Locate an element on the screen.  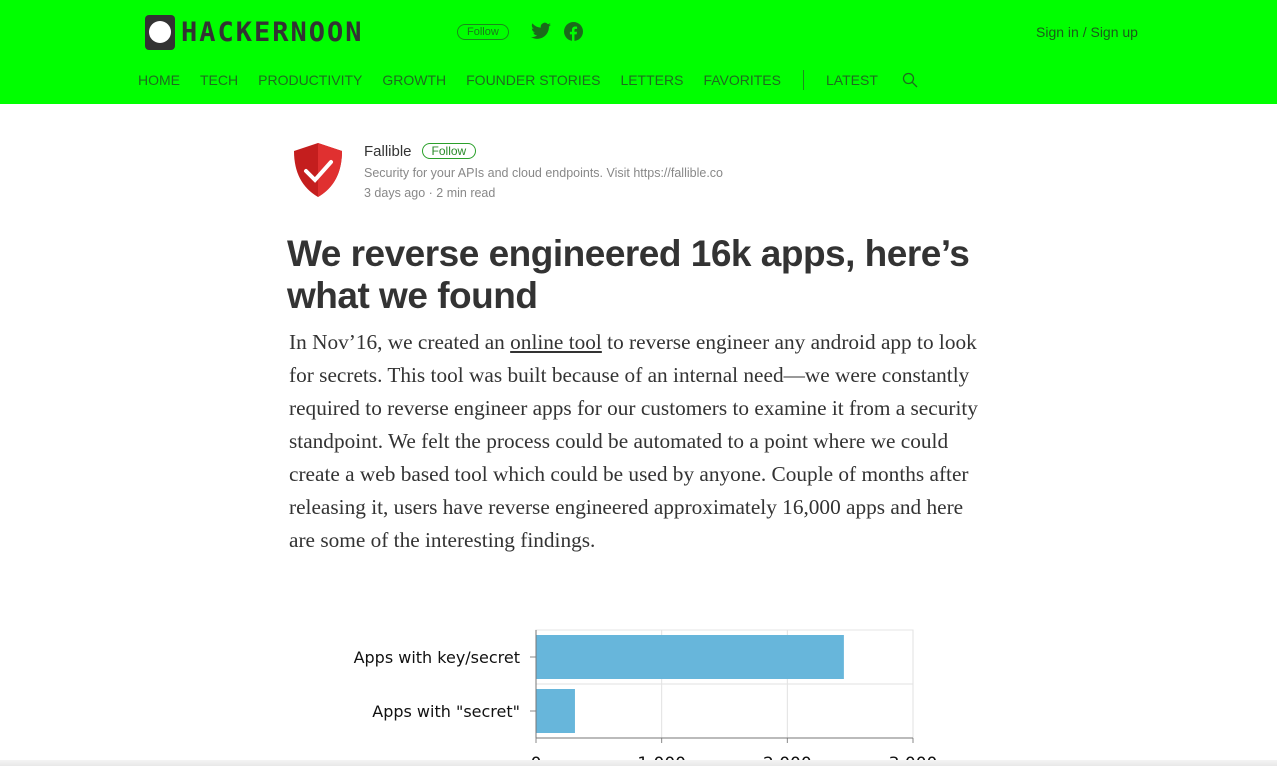
nav-divider is located at coordinates (803, 80).